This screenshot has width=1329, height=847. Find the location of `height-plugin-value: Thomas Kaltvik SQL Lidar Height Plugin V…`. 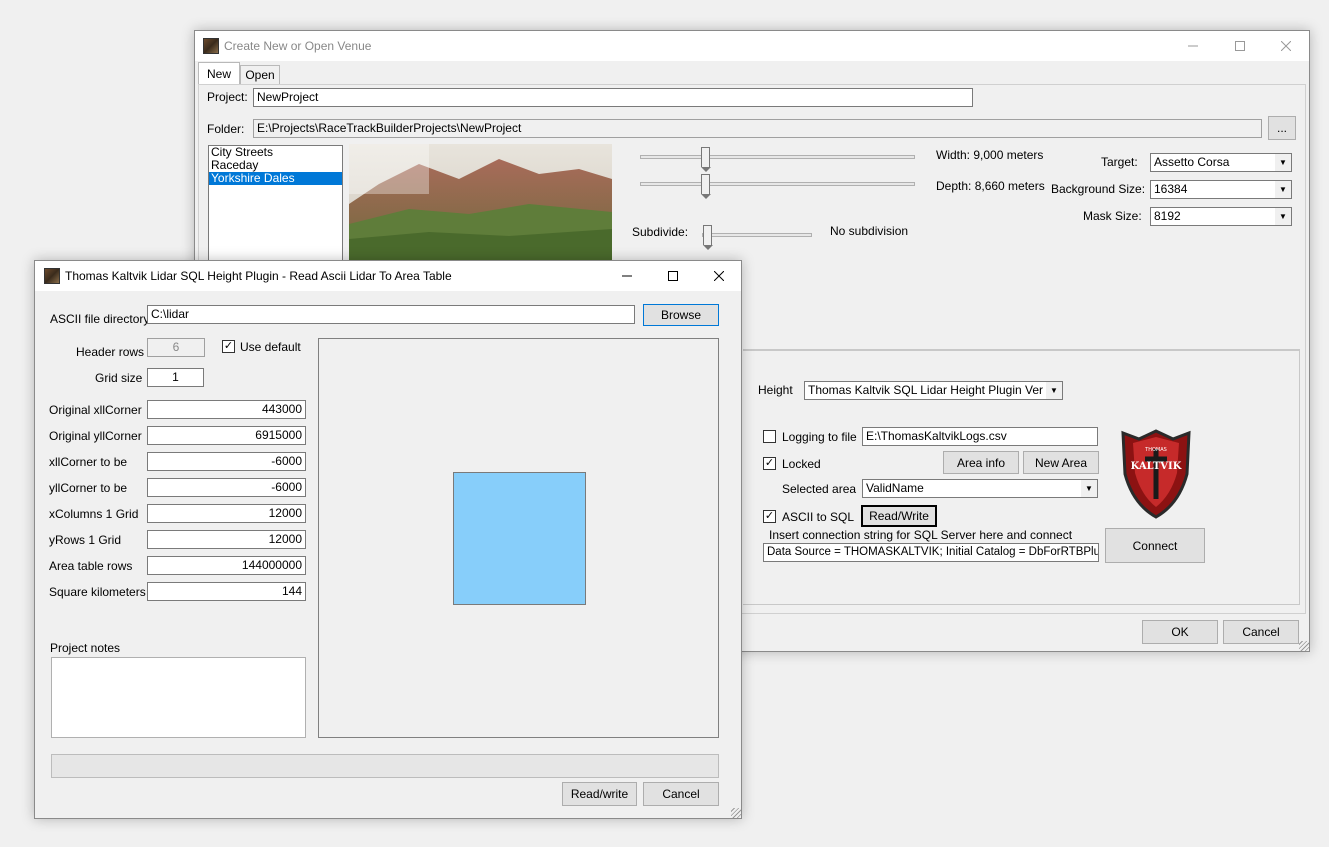

height-plugin-value: Thomas Kaltvik SQL Lidar Height Plugin V… is located at coordinates (935, 390).